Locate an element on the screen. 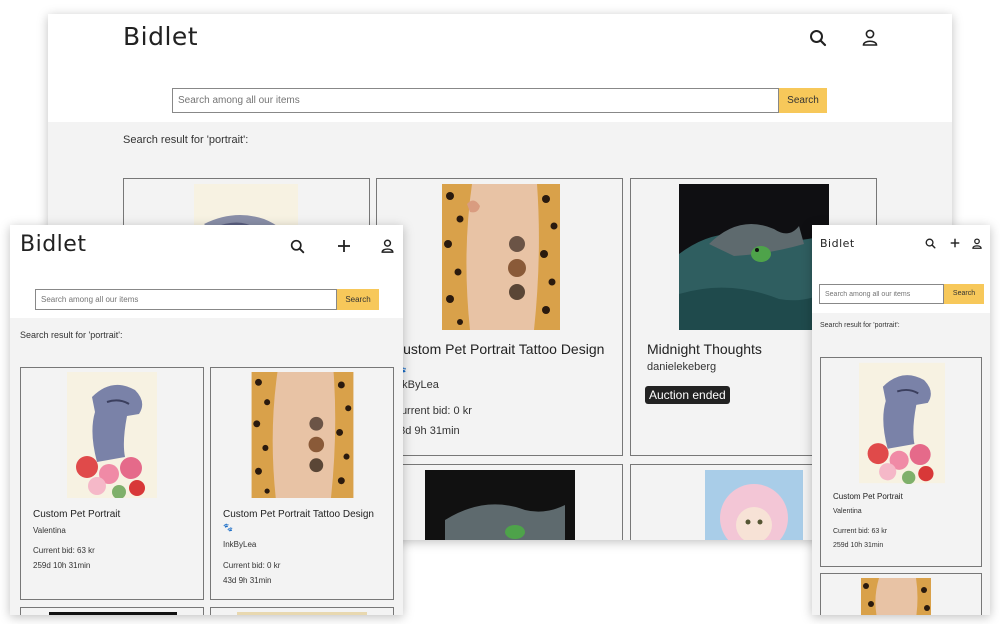 The width and height of the screenshot is (1000, 624). listing-seller: InkByLea is located at coordinates (240, 544).